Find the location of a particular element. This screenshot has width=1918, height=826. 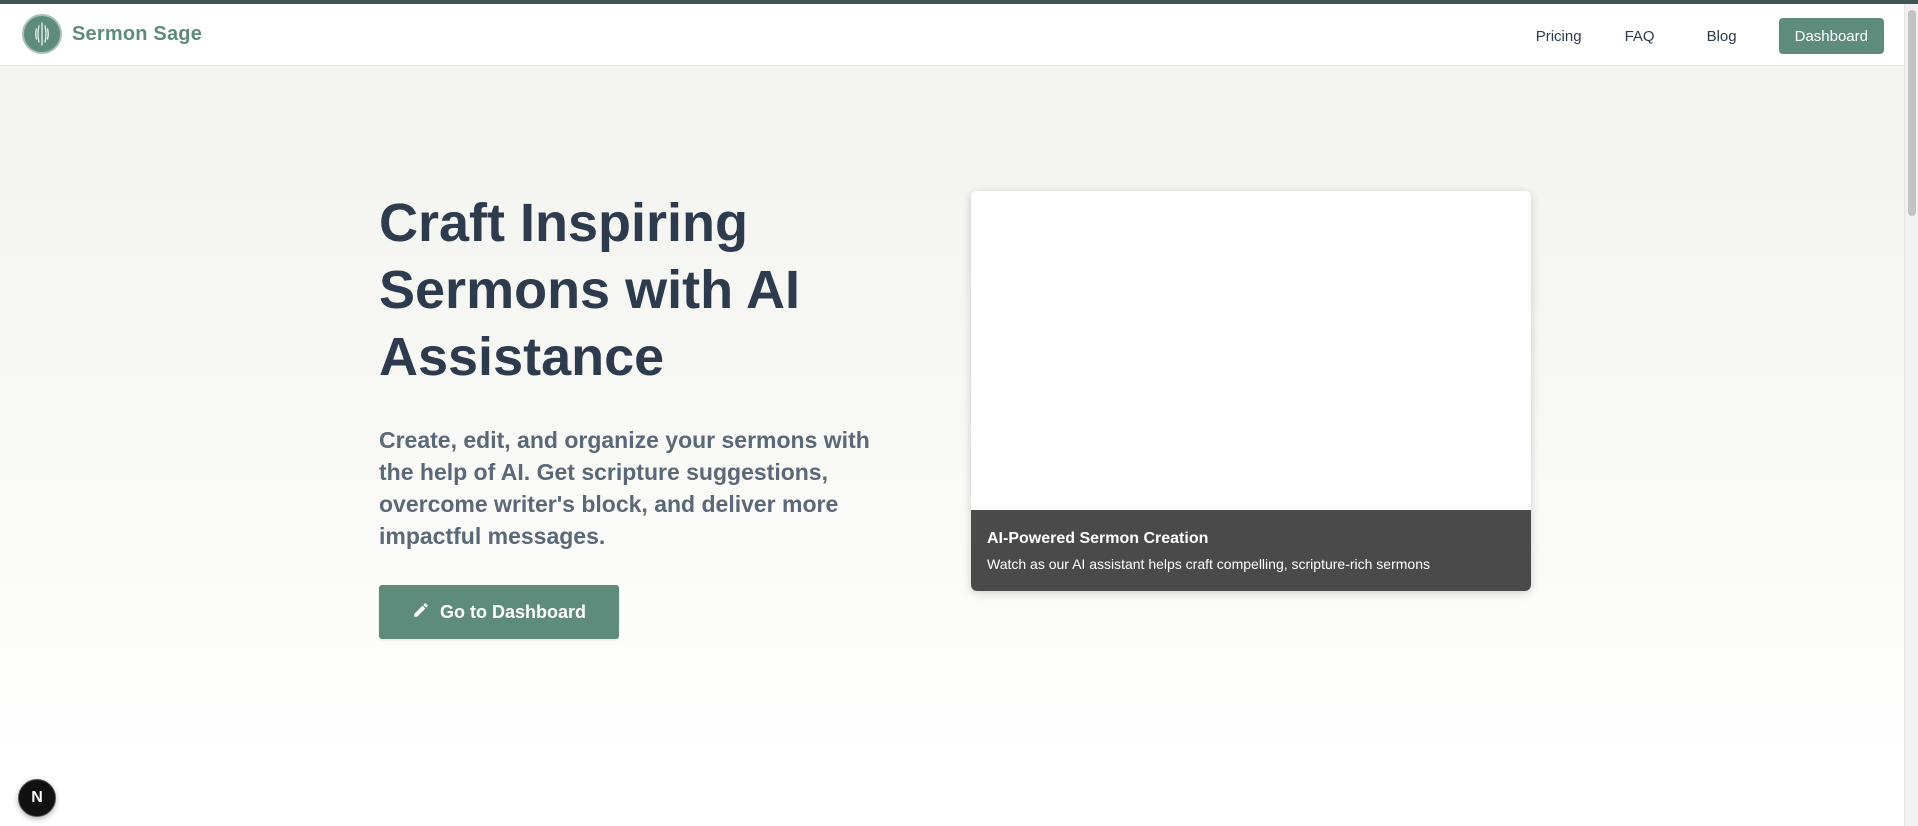

nextjs-logo-icon: N is located at coordinates (37, 797).